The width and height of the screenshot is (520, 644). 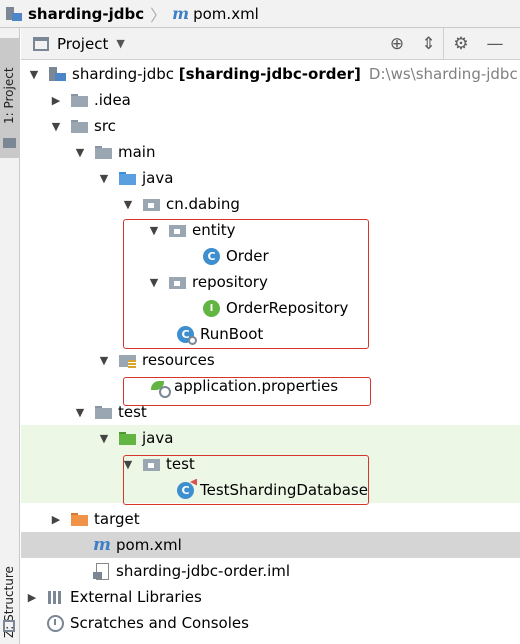 I want to click on tree-item-label: cn.dabing, so click(x=203, y=204).